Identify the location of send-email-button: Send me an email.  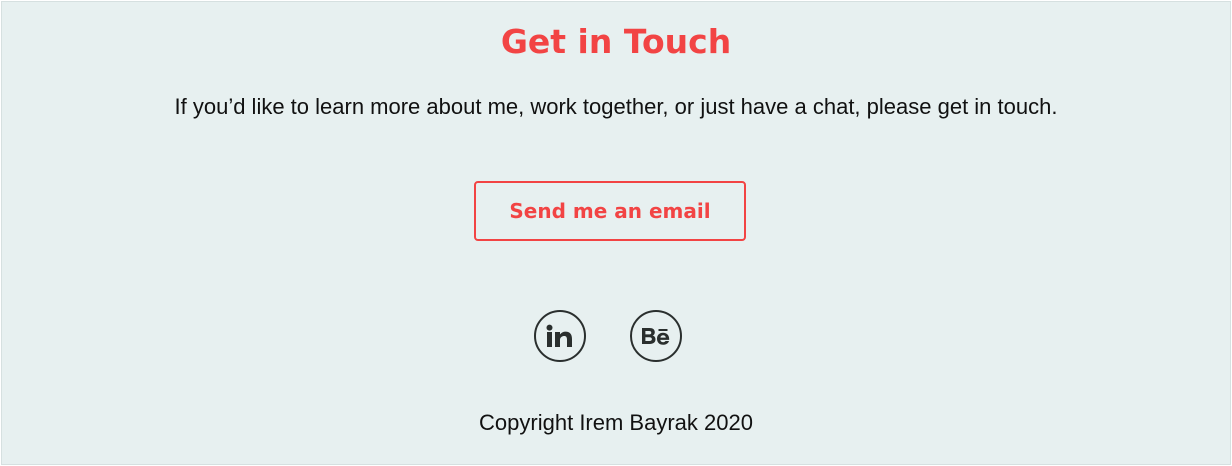
(610, 211).